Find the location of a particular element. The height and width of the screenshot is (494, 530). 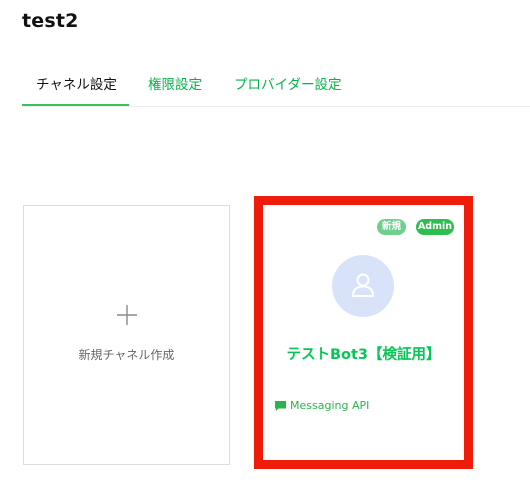

tab-permission-settings: 権限設定 is located at coordinates (175, 87).